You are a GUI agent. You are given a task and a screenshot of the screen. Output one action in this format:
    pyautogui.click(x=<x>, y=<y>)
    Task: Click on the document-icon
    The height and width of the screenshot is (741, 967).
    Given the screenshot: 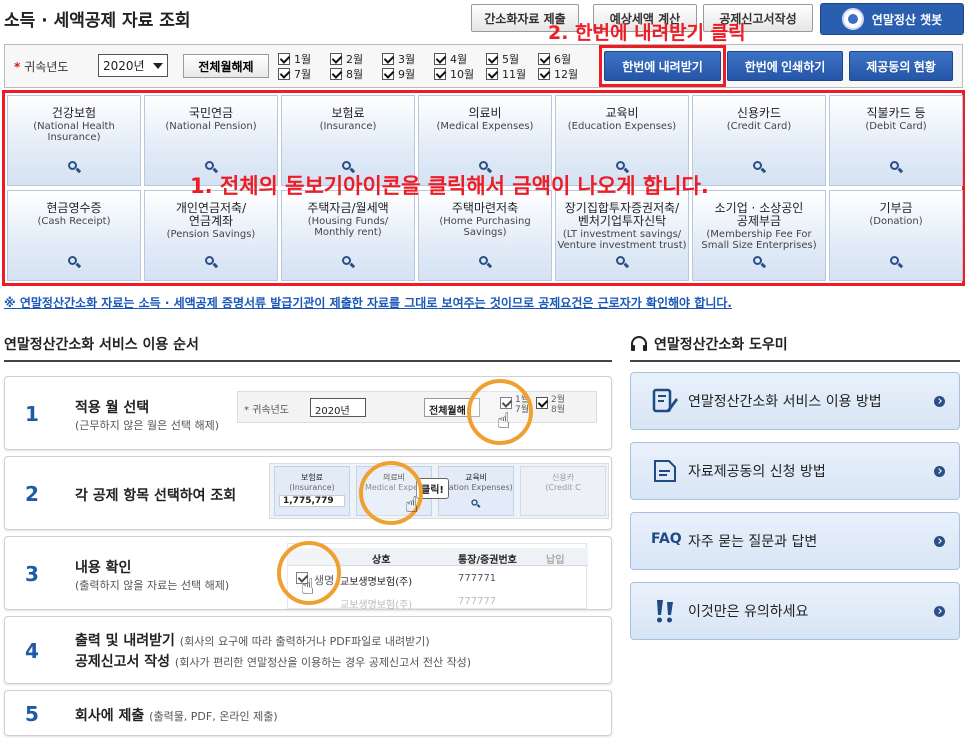 What is the action you would take?
    pyautogui.click(x=665, y=471)
    